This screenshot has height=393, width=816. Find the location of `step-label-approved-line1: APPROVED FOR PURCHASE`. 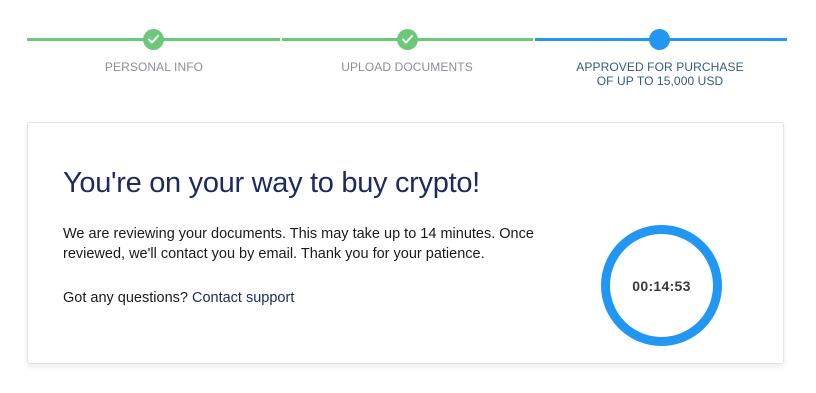

step-label-approved-line1: APPROVED FOR PURCHASE is located at coordinates (660, 67).